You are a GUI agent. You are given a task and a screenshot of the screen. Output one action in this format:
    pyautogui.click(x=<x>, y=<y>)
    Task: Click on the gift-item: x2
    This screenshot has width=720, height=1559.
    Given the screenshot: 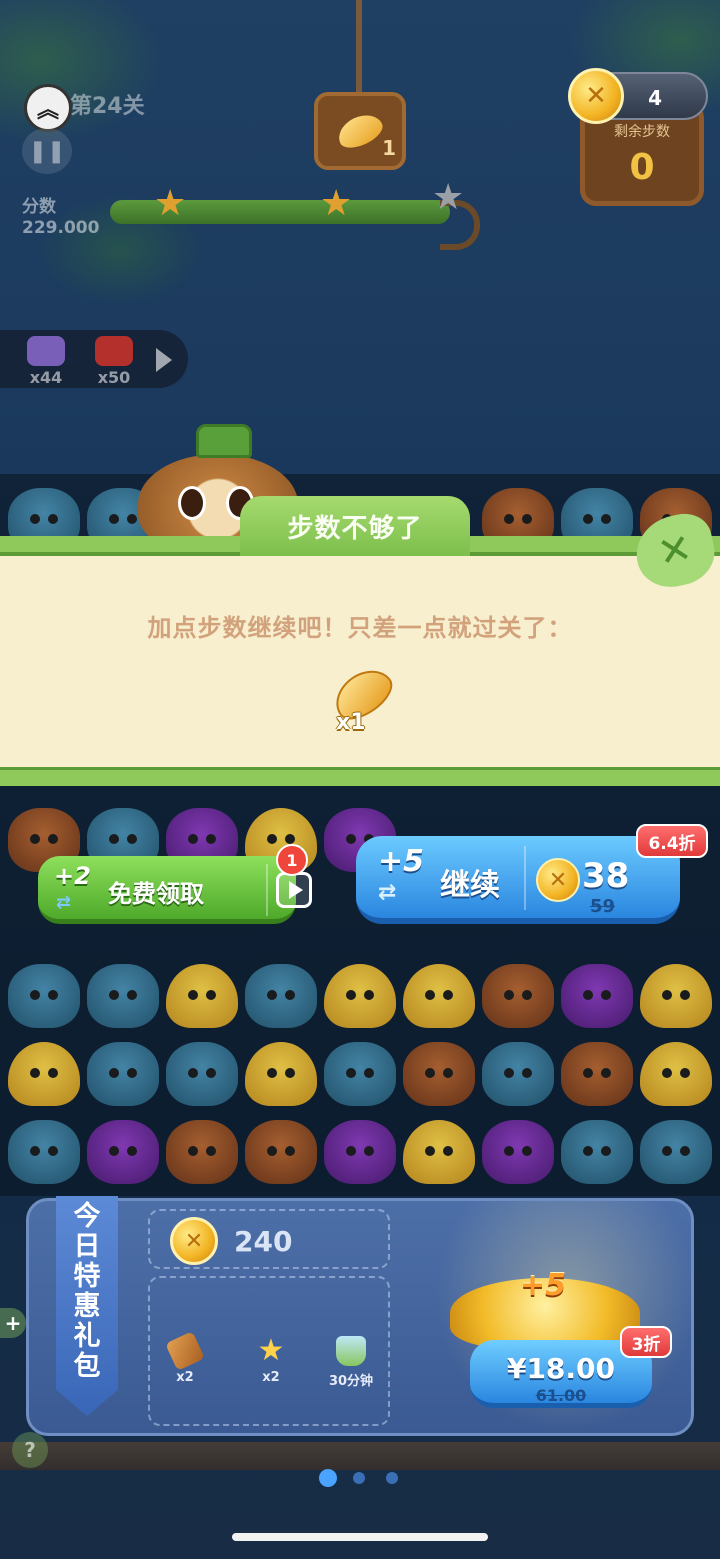 What is the action you would take?
    pyautogui.click(x=185, y=1358)
    